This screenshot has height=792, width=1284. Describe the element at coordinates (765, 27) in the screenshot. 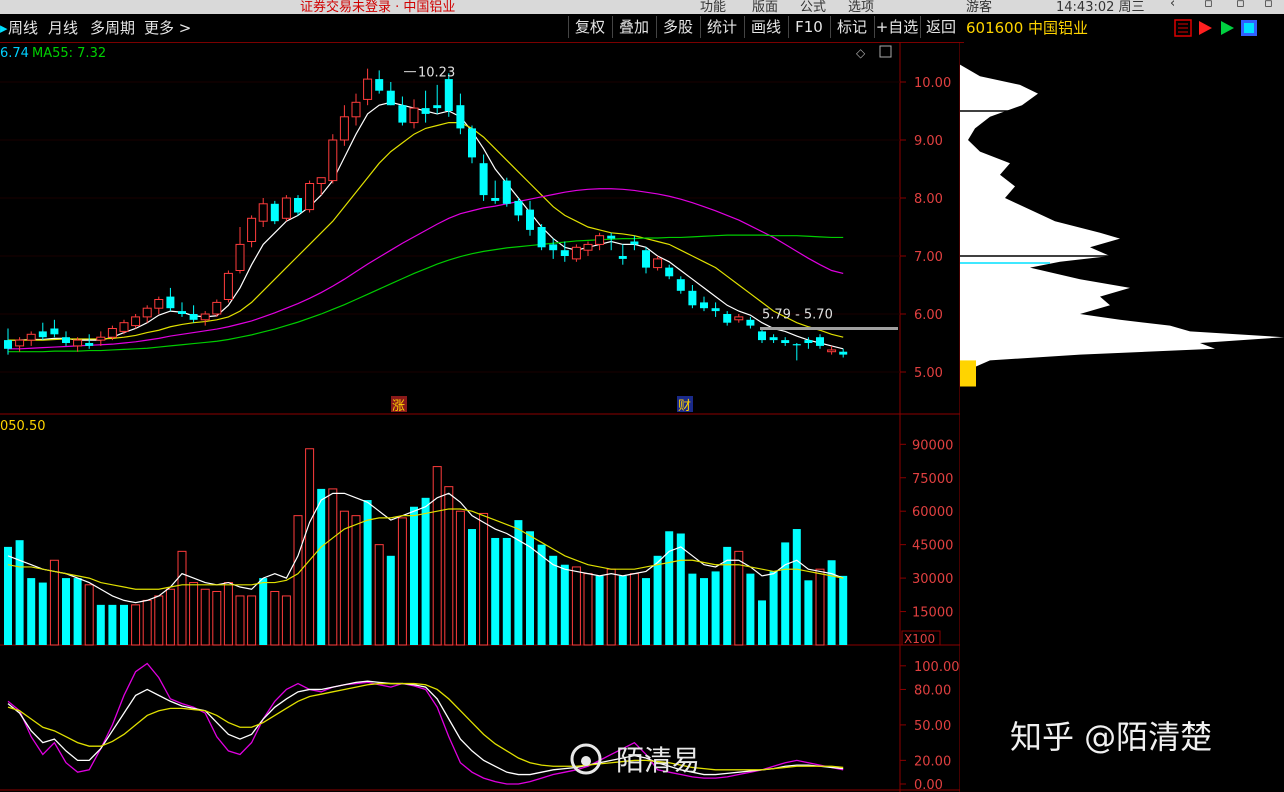

I see `draw-line-button: 画线` at that location.